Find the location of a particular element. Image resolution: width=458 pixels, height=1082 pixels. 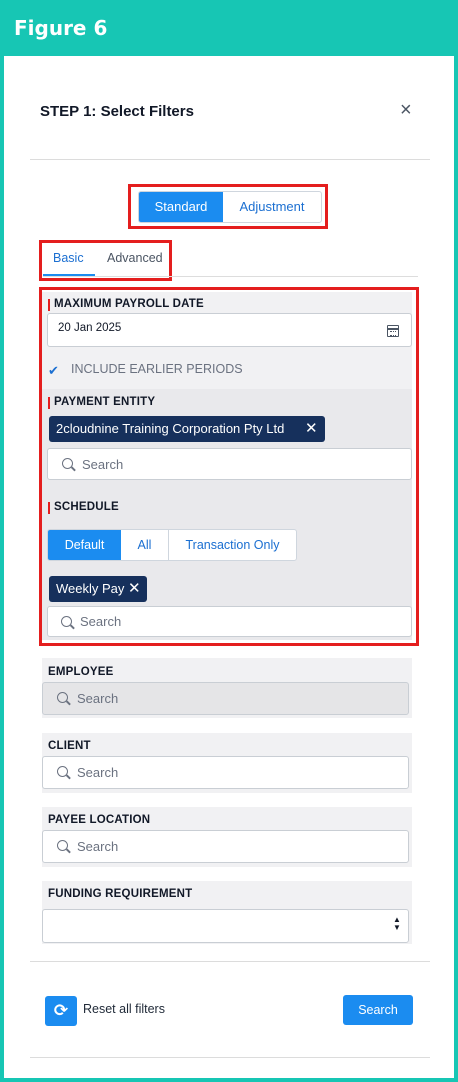

reset-filters-button: ⟳ is located at coordinates (61, 1011).